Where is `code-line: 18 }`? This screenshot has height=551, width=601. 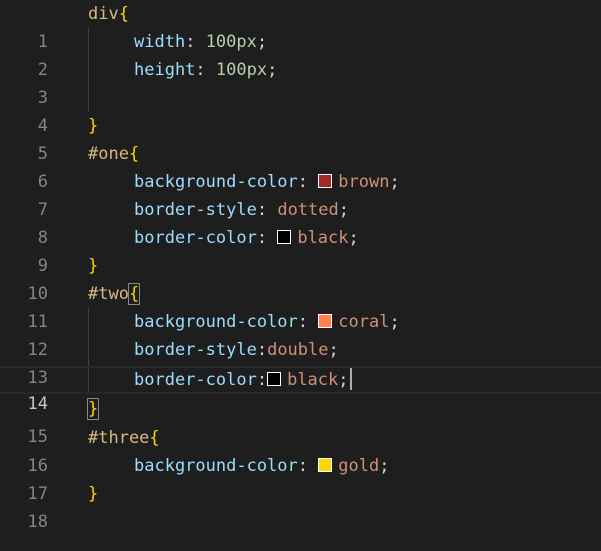 code-line: 18 } is located at coordinates (300, 506).